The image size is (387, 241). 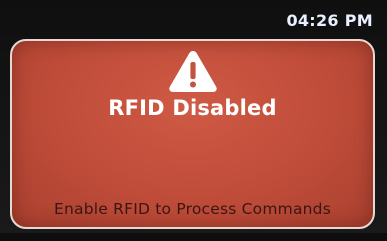 I want to click on alert-title: RFID Disabled, so click(x=192, y=108).